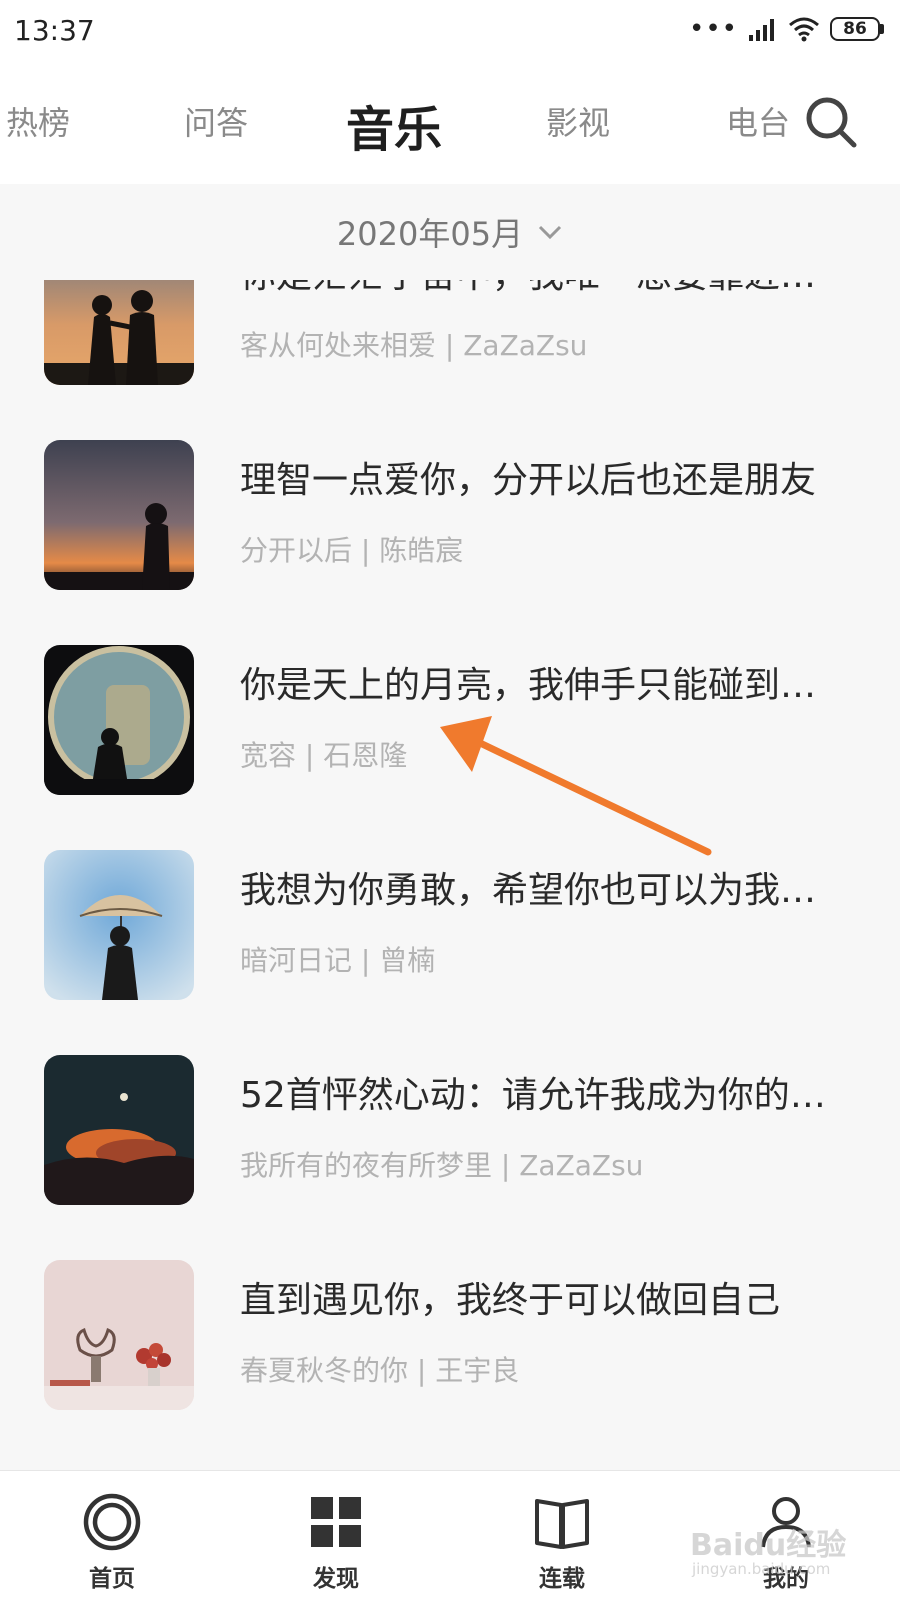  I want to click on search-icon, so click(831, 122).